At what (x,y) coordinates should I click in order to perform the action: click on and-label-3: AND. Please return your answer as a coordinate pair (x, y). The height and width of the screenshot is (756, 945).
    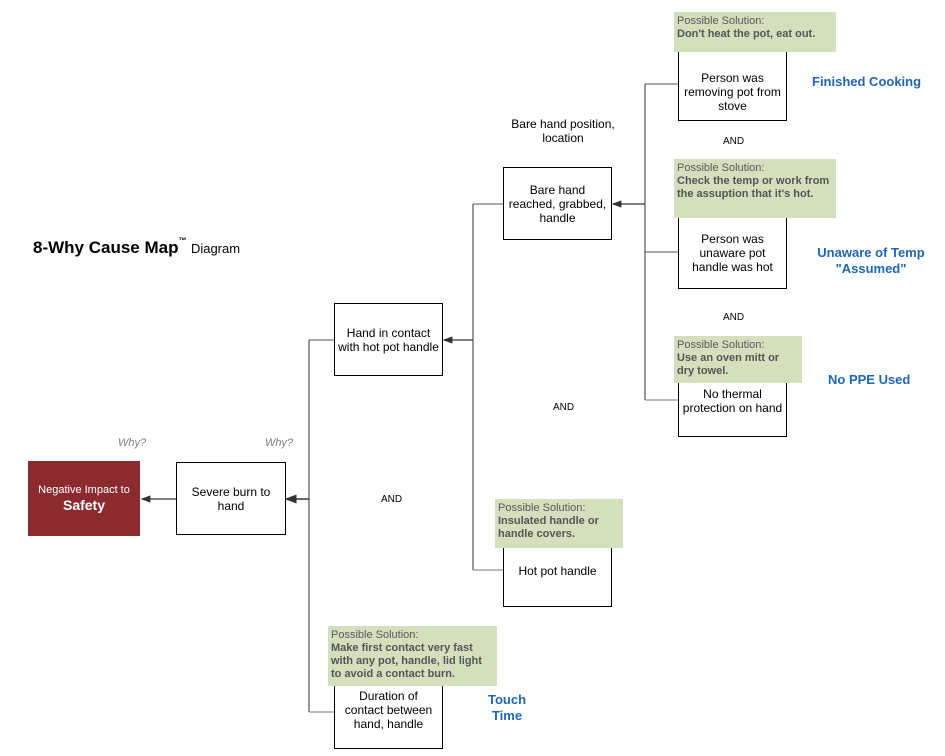
    Looking at the image, I should click on (564, 407).